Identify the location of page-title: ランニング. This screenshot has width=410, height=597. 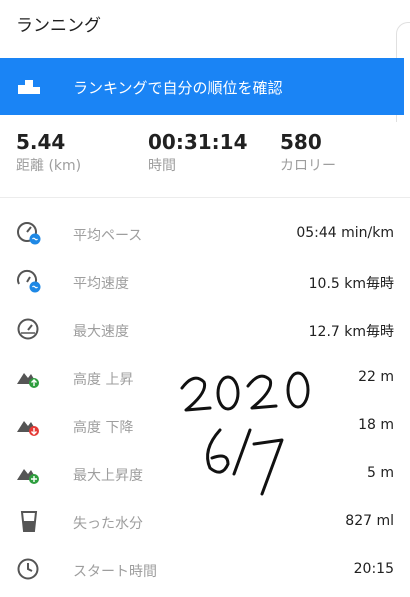
(58, 26).